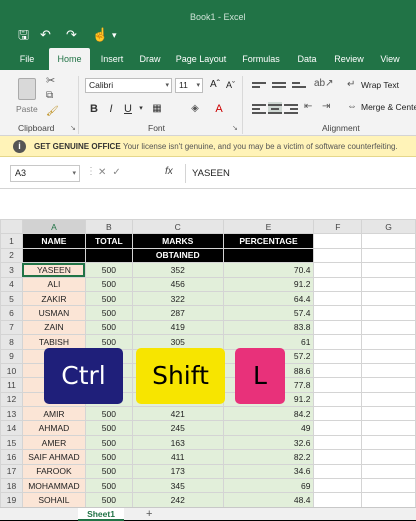  Describe the element at coordinates (23, 35) in the screenshot. I see `save-icon: 🖫` at that location.